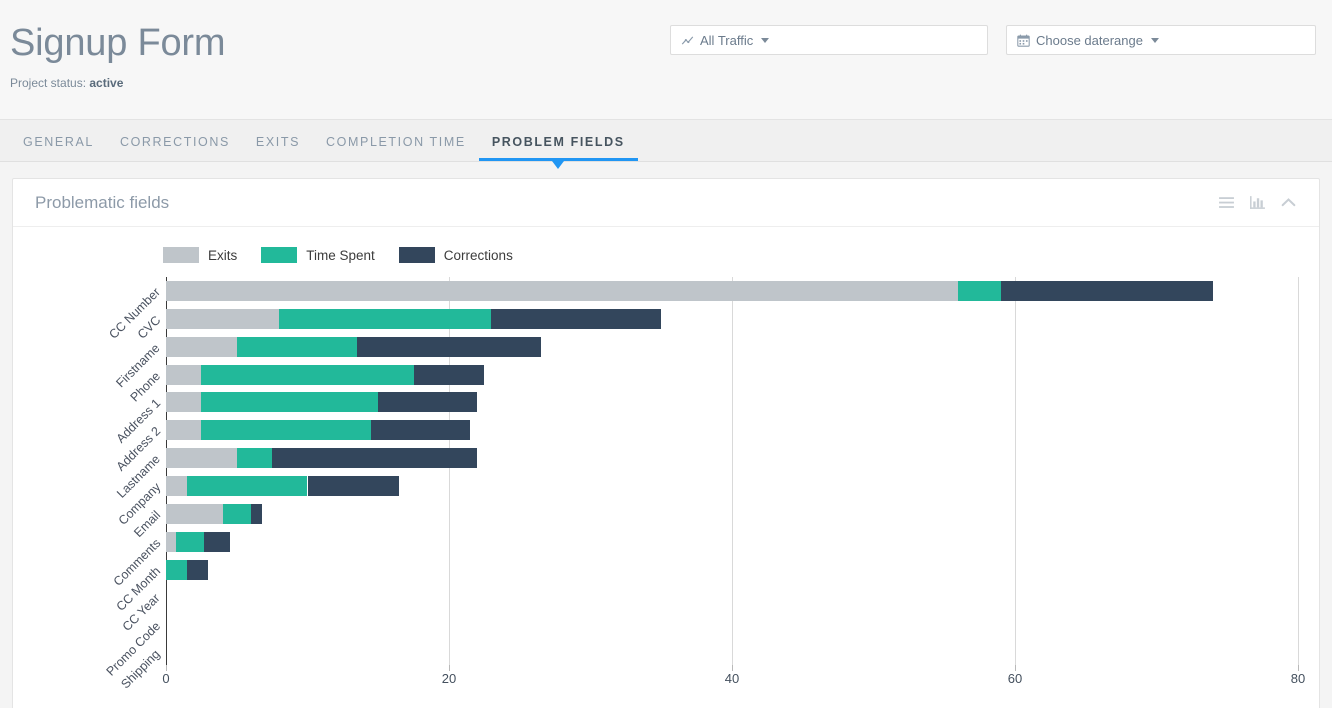 The width and height of the screenshot is (1332, 708). Describe the element at coordinates (1023, 40) in the screenshot. I see `calendar-icon` at that location.